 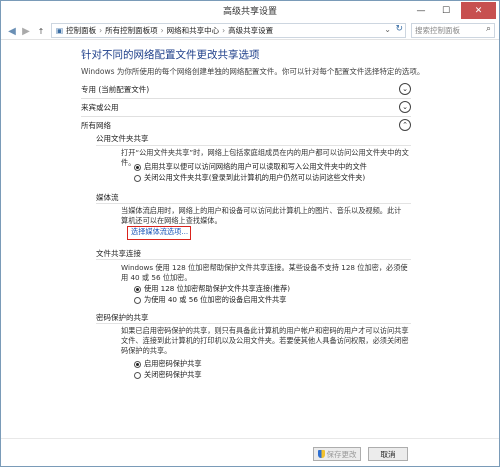 What do you see at coordinates (478, 10) in the screenshot?
I see `close-button: ✕` at bounding box center [478, 10].